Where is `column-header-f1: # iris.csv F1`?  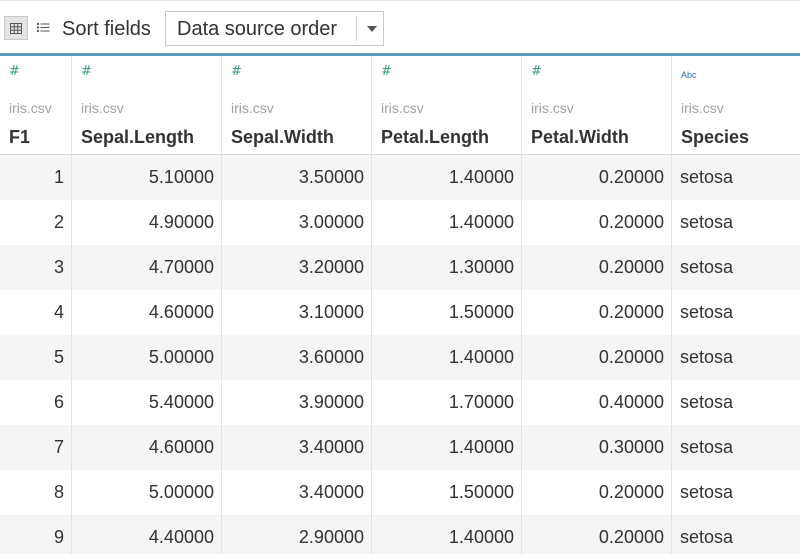 column-header-f1: # iris.csv F1 is located at coordinates (36, 105).